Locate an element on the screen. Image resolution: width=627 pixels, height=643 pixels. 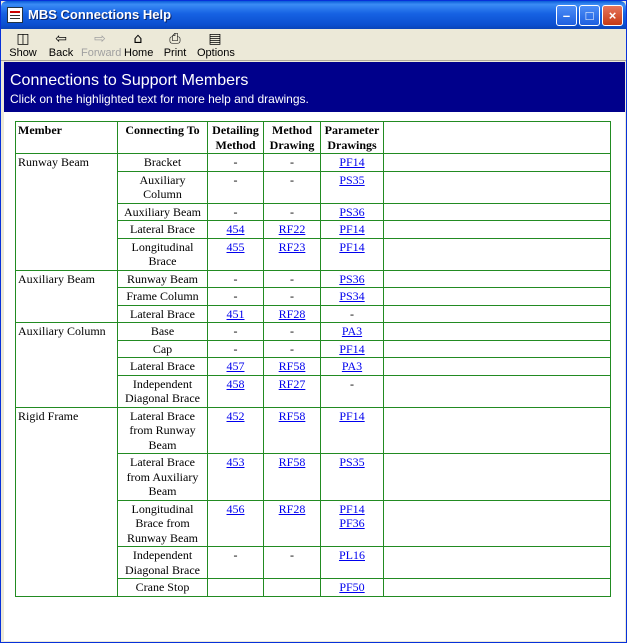
method-drawing-cell: RF22 is located at coordinates (292, 229).